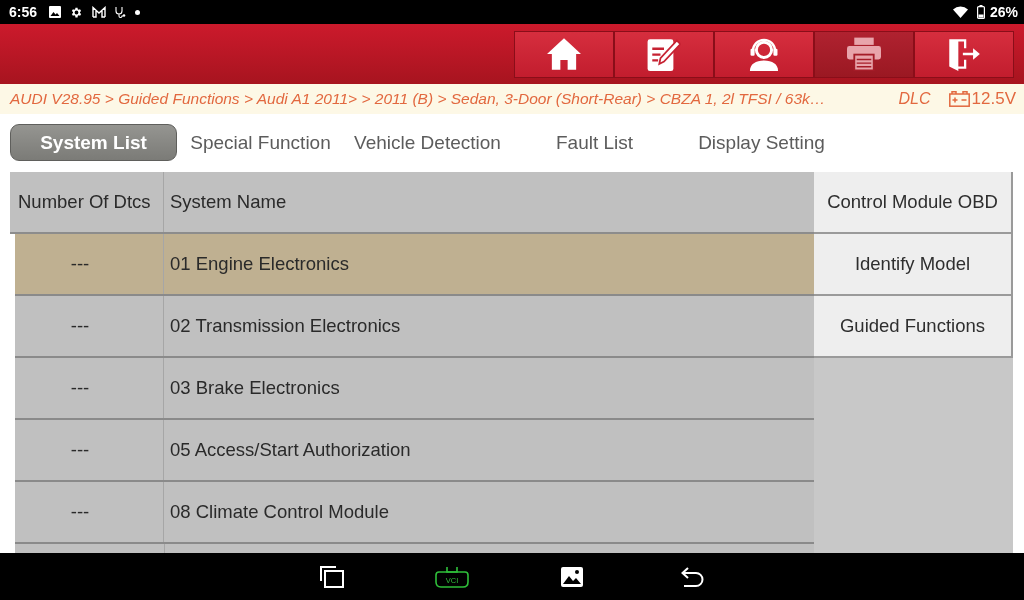  I want to click on table-cell-text: 05 Access/Start Authorization, so click(290, 450).